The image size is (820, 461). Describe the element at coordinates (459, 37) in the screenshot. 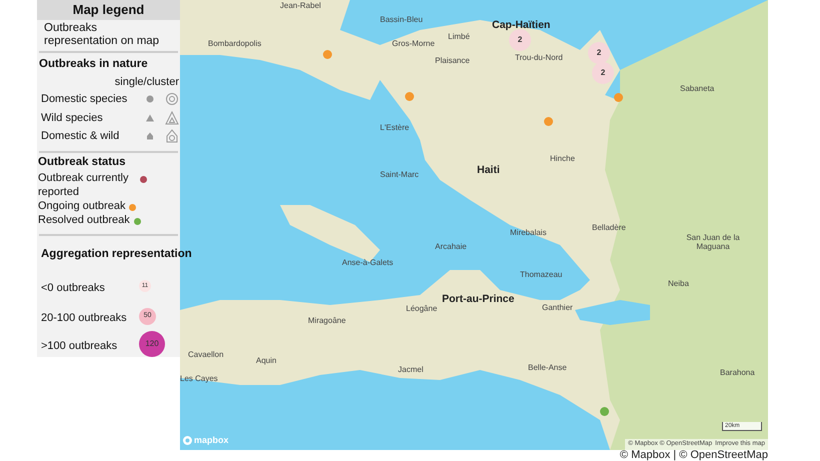

I see `place-label: Limbé` at that location.